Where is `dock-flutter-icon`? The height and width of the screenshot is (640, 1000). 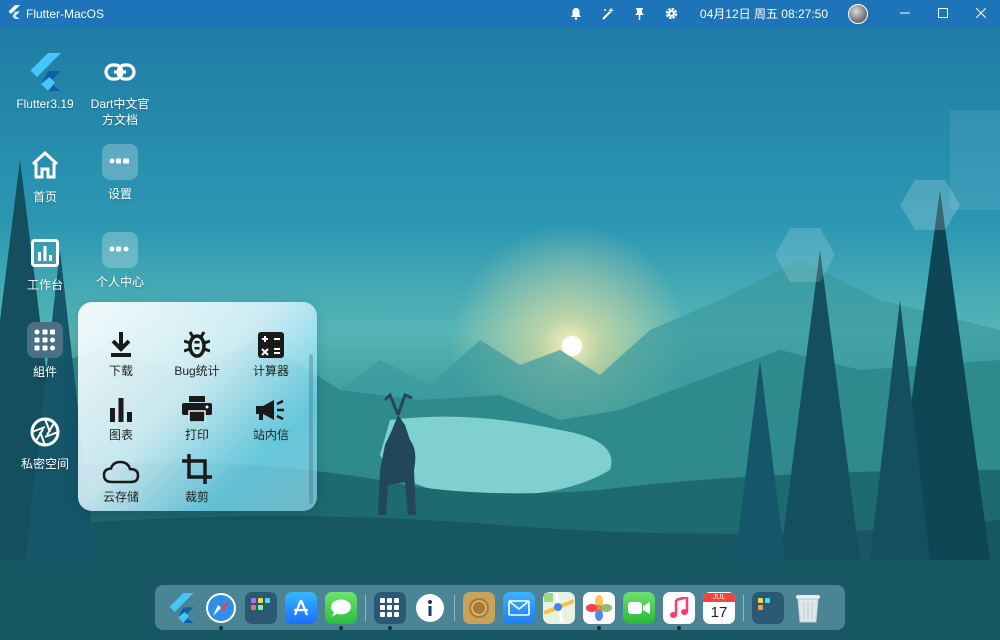 dock-flutter-icon is located at coordinates (181, 608).